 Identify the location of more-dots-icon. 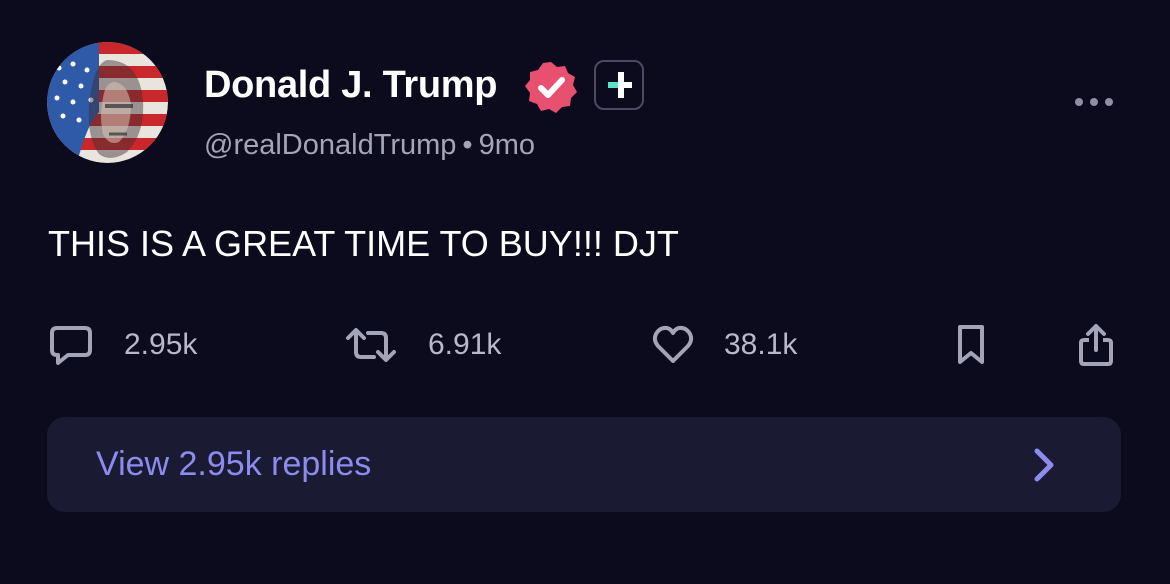
(1094, 102).